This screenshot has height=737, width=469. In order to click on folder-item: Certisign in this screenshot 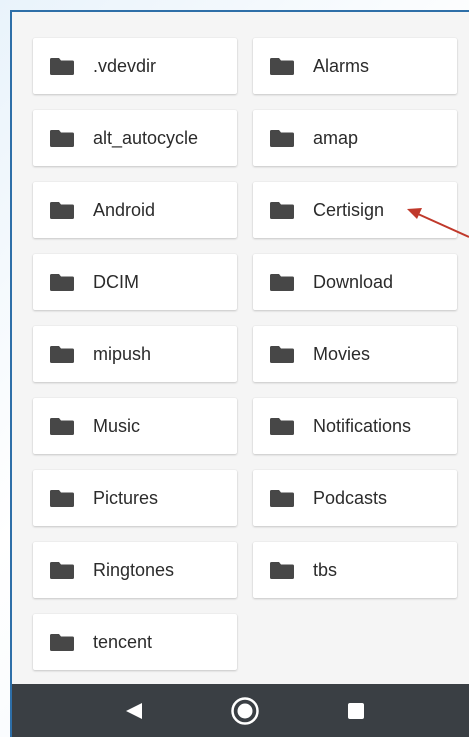, I will do `click(355, 210)`.